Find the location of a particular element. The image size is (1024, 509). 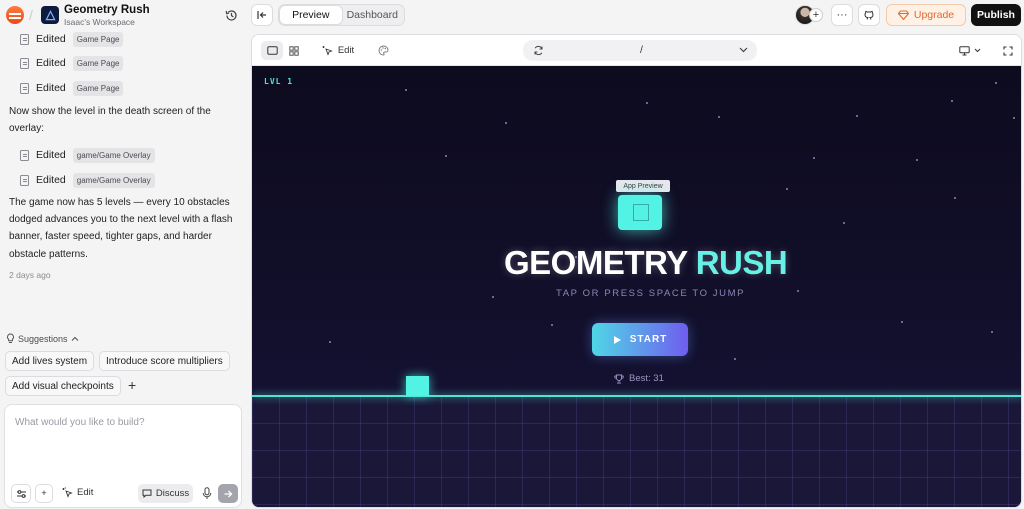

best-score-label: Best: 31 is located at coordinates (646, 378).